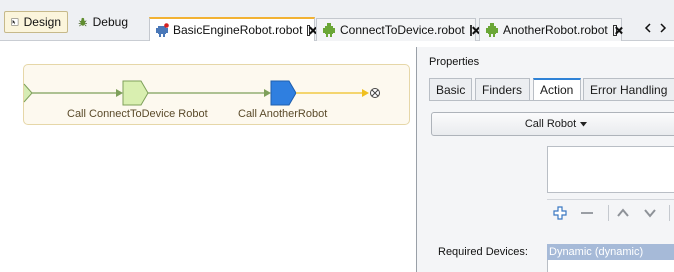 The height and width of the screenshot is (272, 674). I want to click on plus-icon, so click(560, 213).